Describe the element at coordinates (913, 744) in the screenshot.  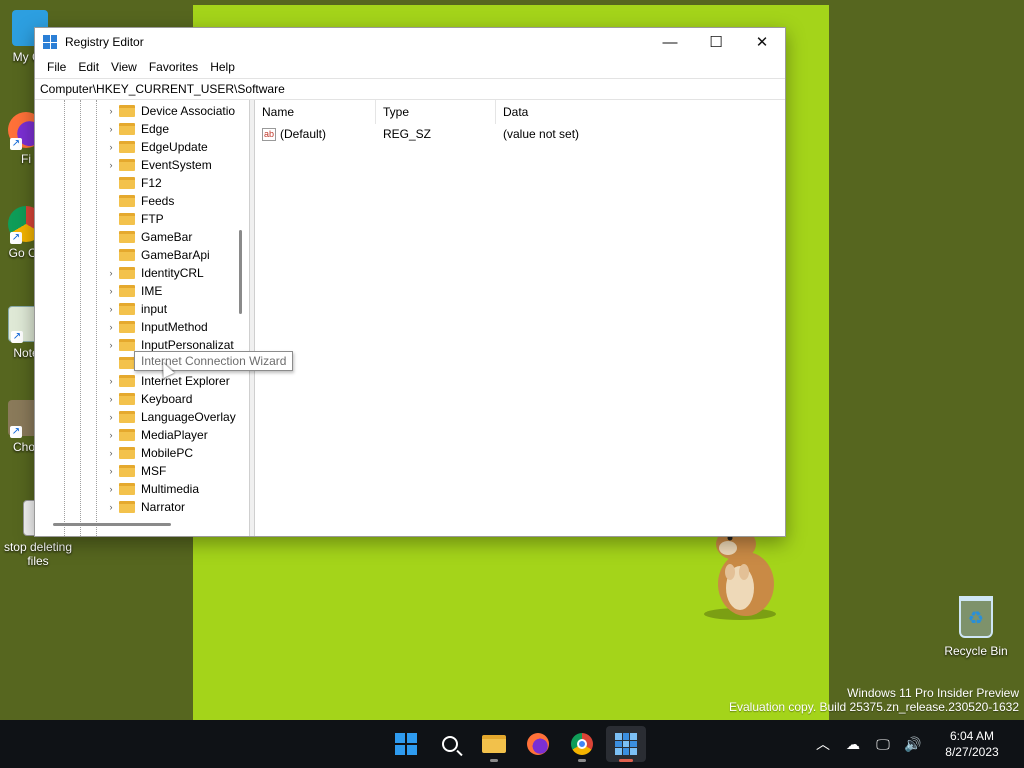
I see `volume-icon: 🔊` at that location.